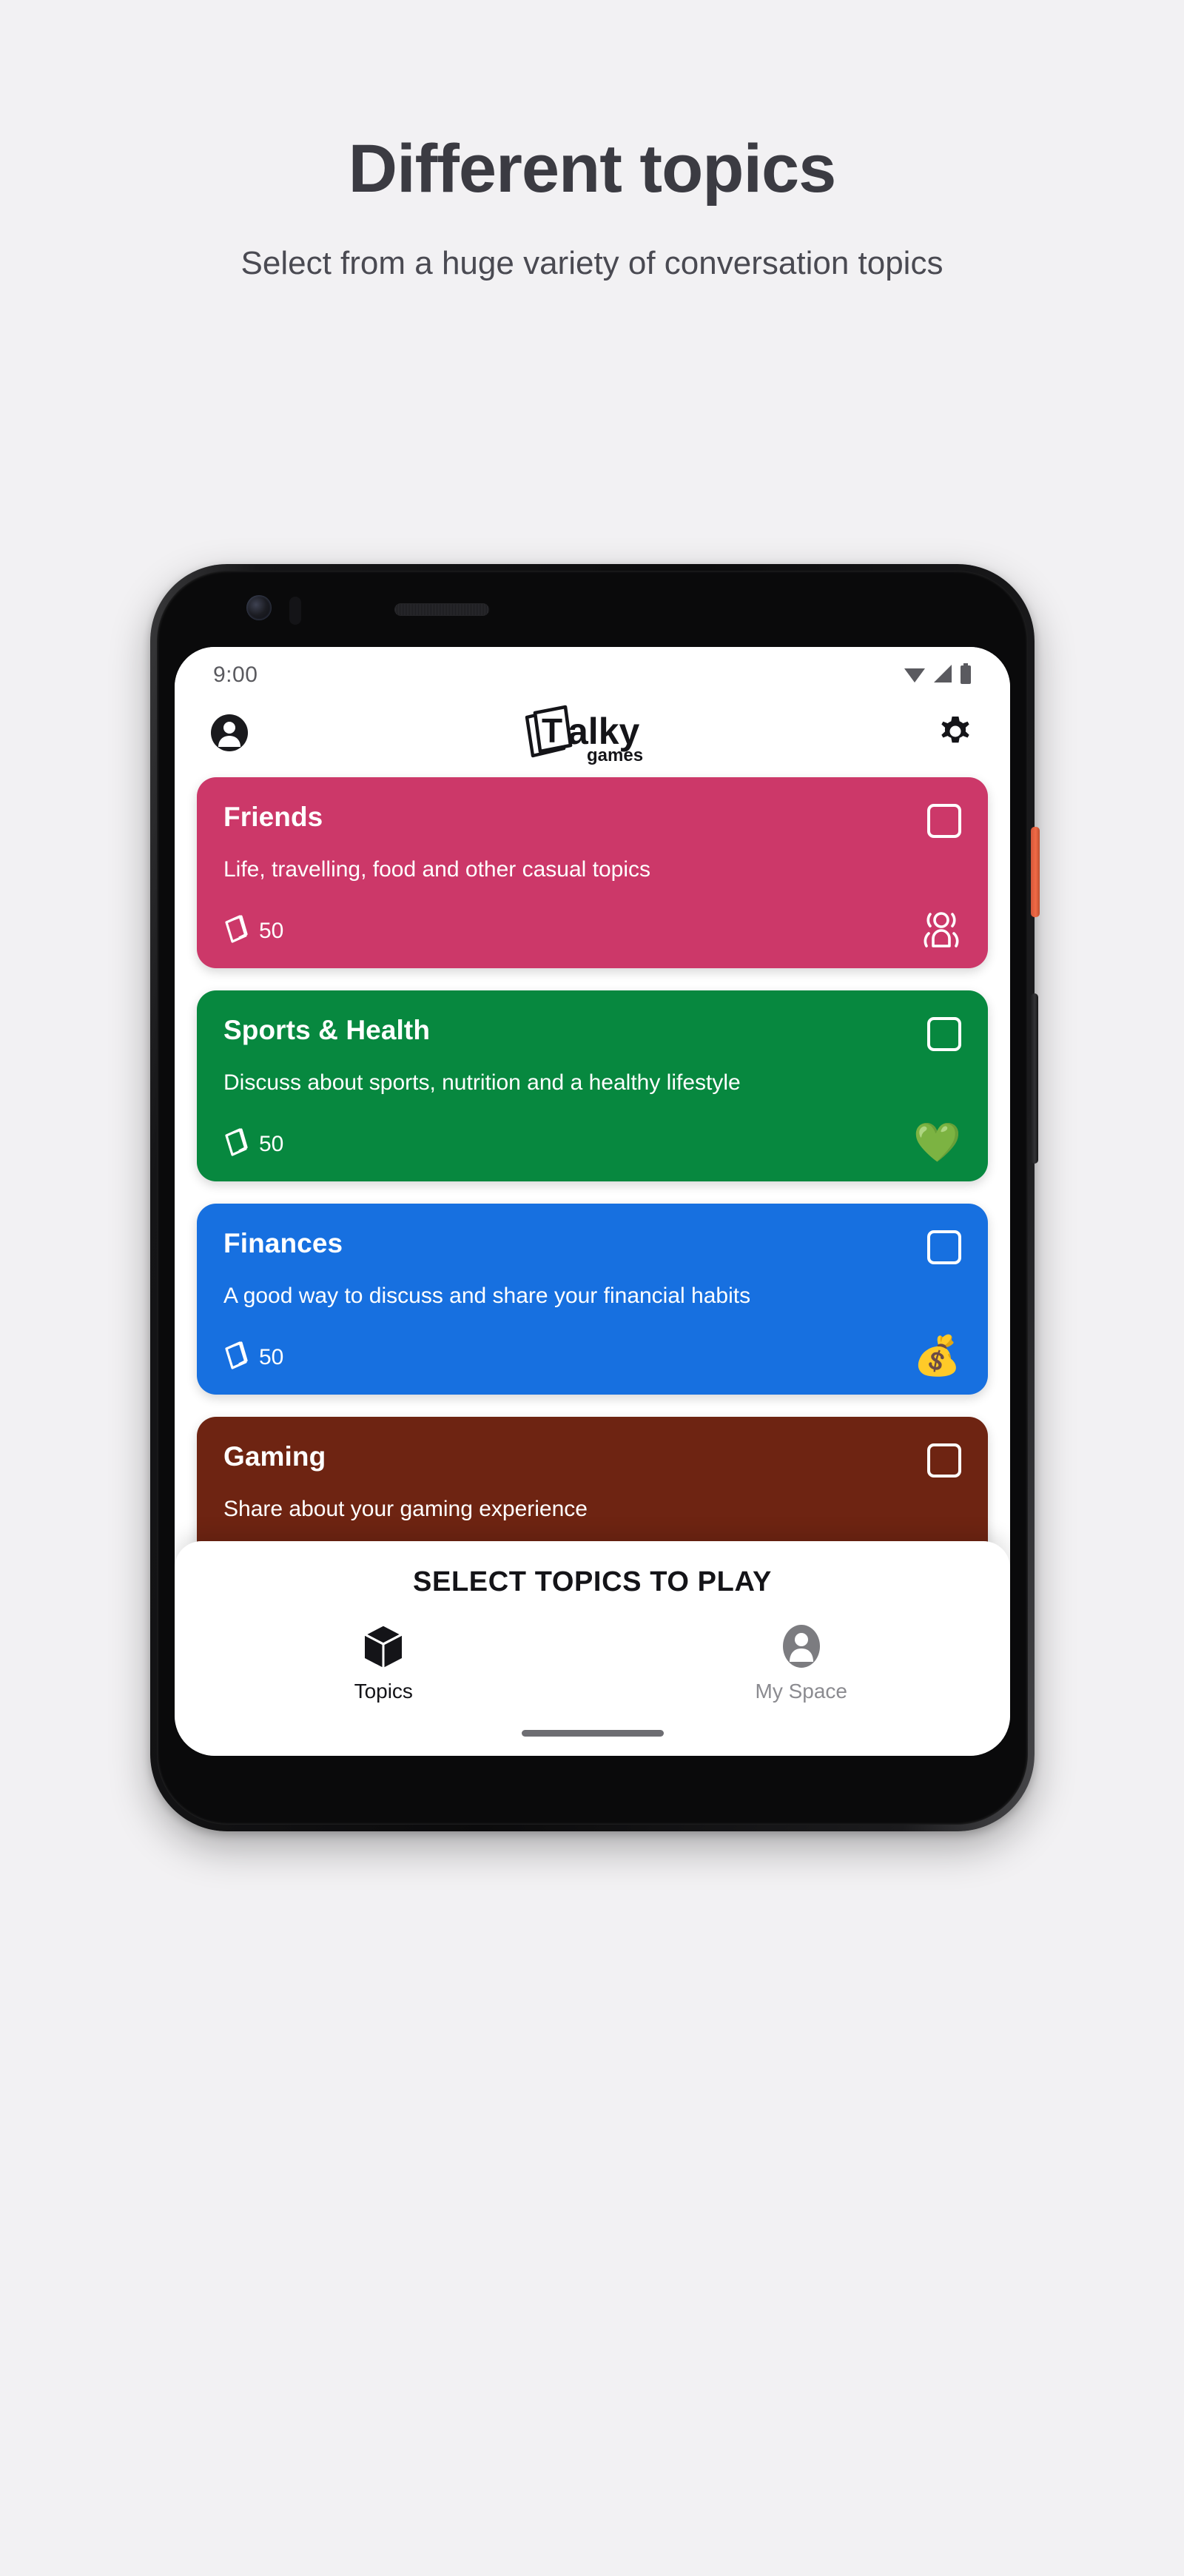  What do you see at coordinates (552, 730) in the screenshot?
I see `svg-text: T` at bounding box center [552, 730].